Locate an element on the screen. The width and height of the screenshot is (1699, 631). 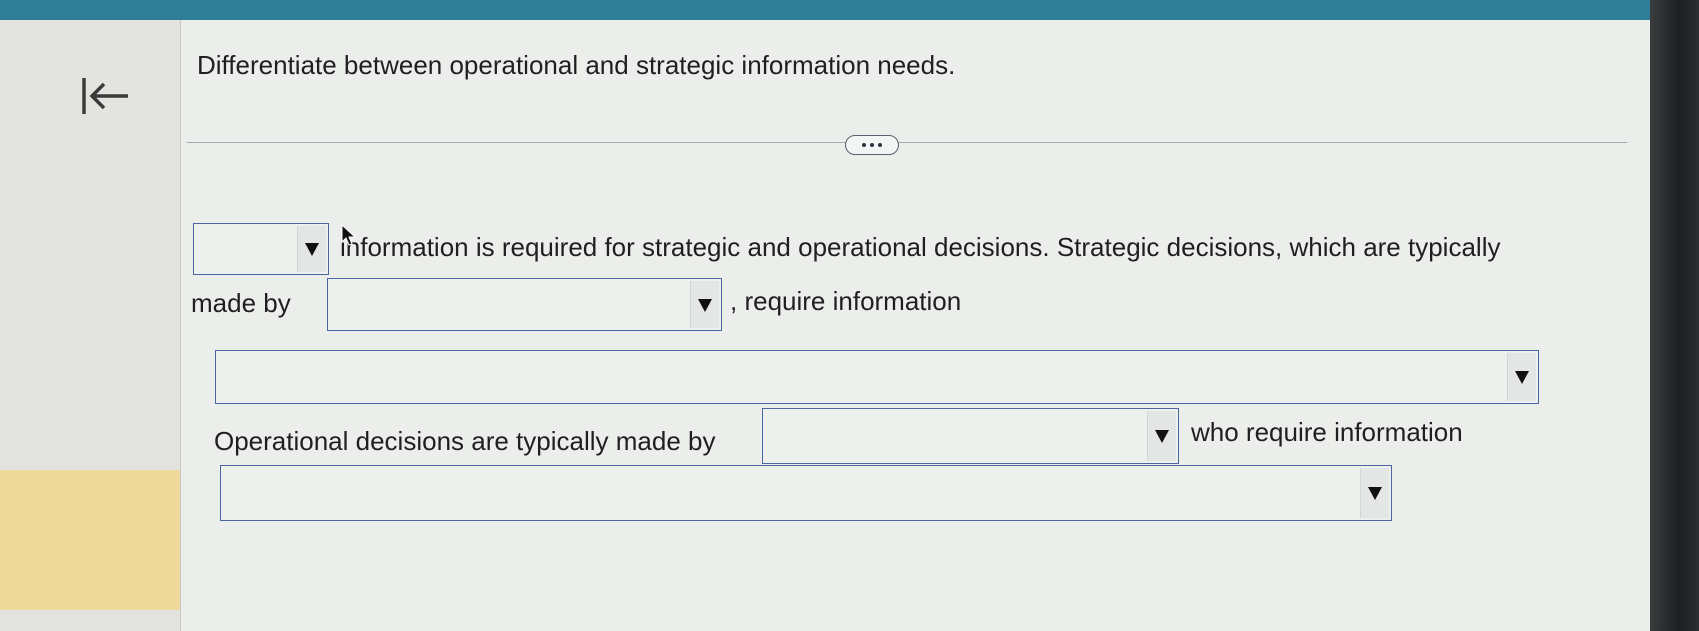
sentence-part-5: who require information is located at coordinates (1327, 432).